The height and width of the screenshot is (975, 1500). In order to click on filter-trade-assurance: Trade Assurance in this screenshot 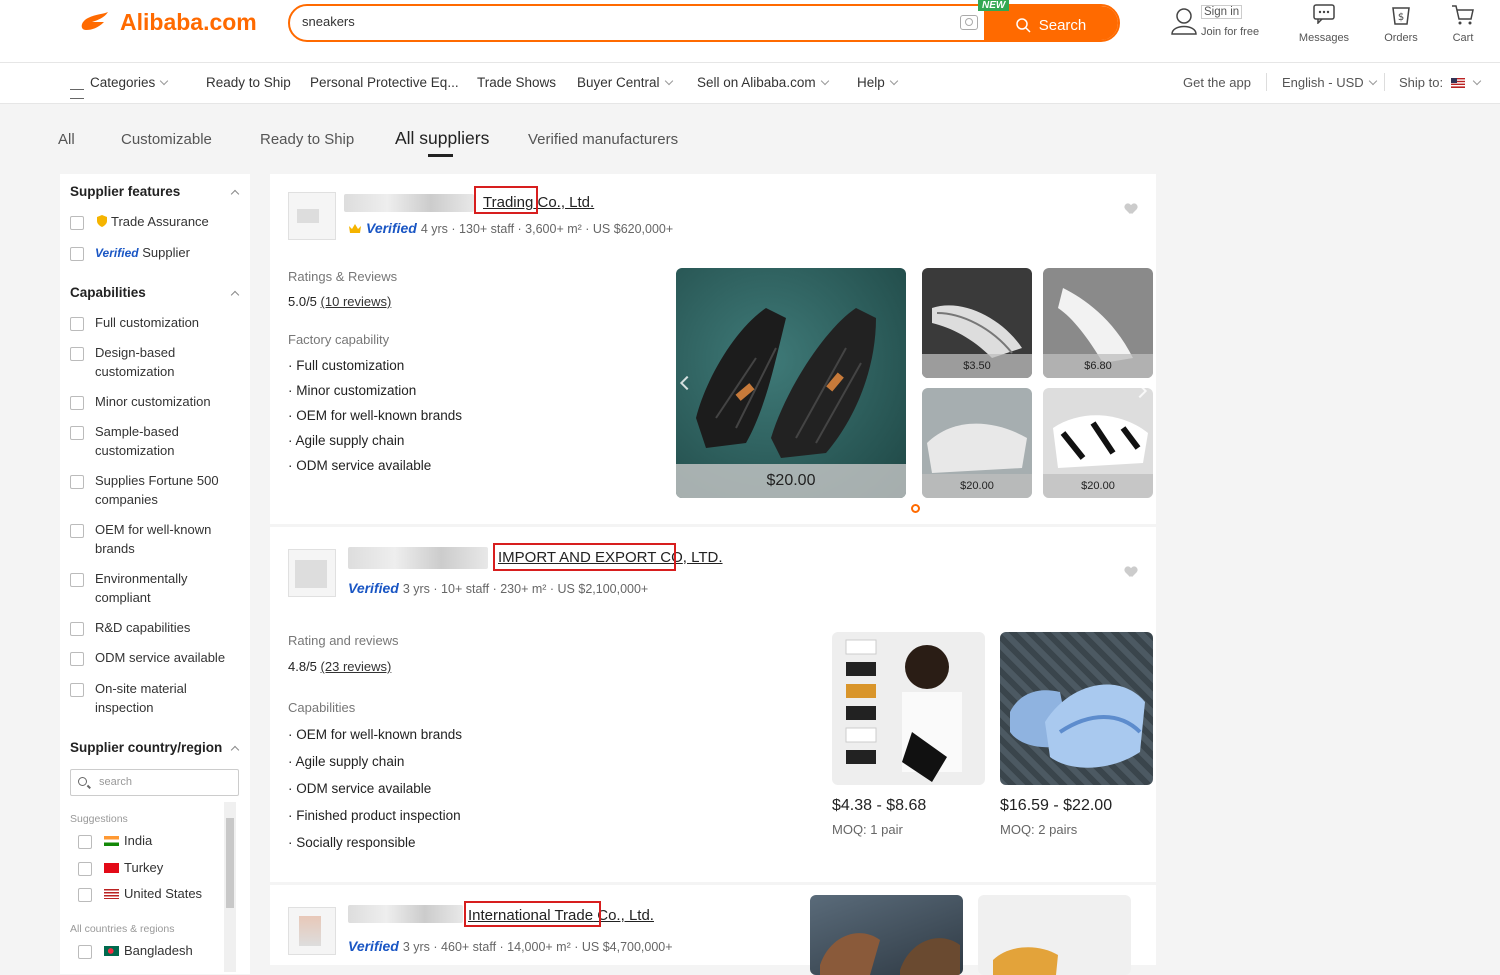, I will do `click(155, 222)`.